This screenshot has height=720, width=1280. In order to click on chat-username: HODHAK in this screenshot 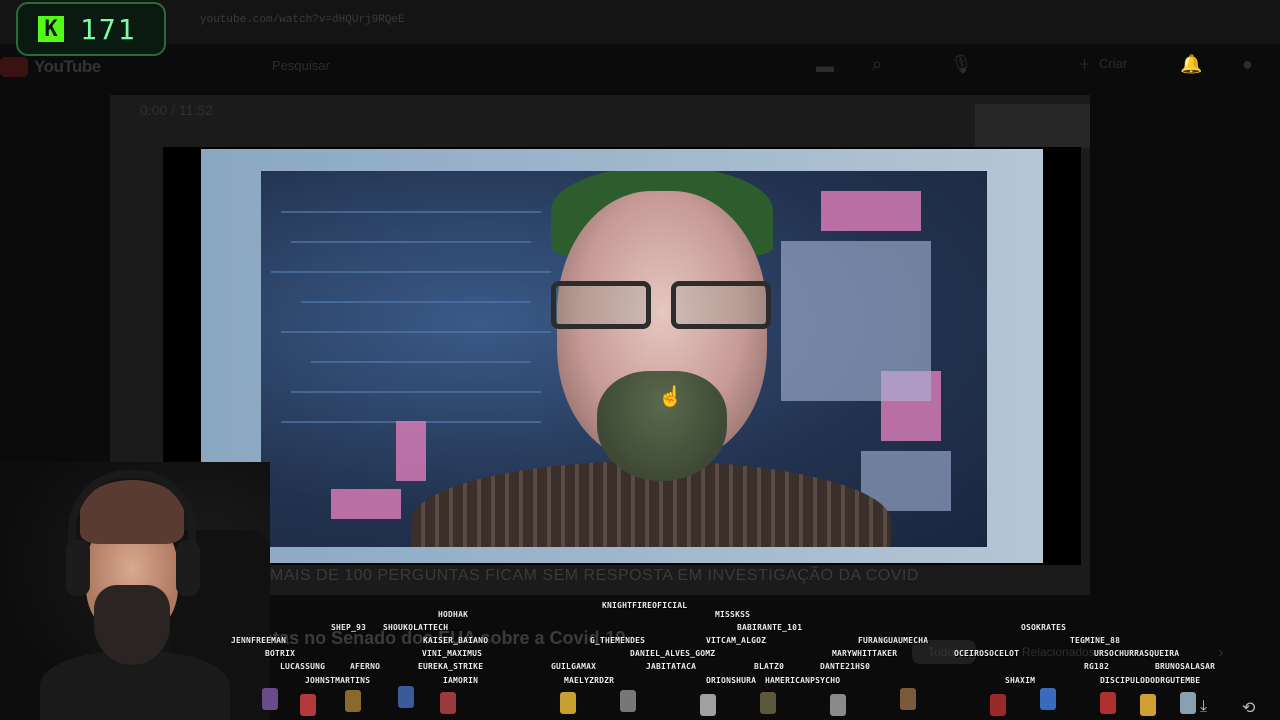, I will do `click(453, 614)`.